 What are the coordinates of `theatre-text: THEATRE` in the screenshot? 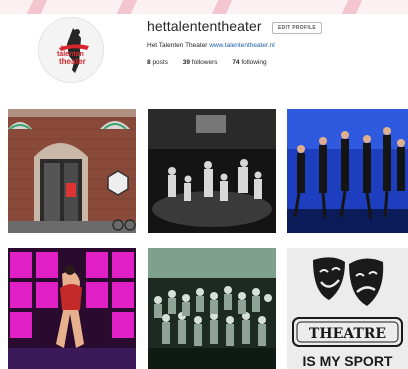 It's located at (347, 334).